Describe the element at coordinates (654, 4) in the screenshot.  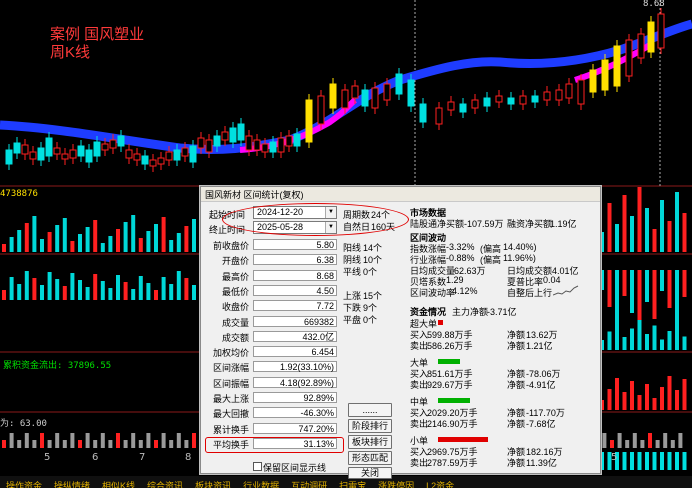
I see `price-top-label: 8.68` at that location.